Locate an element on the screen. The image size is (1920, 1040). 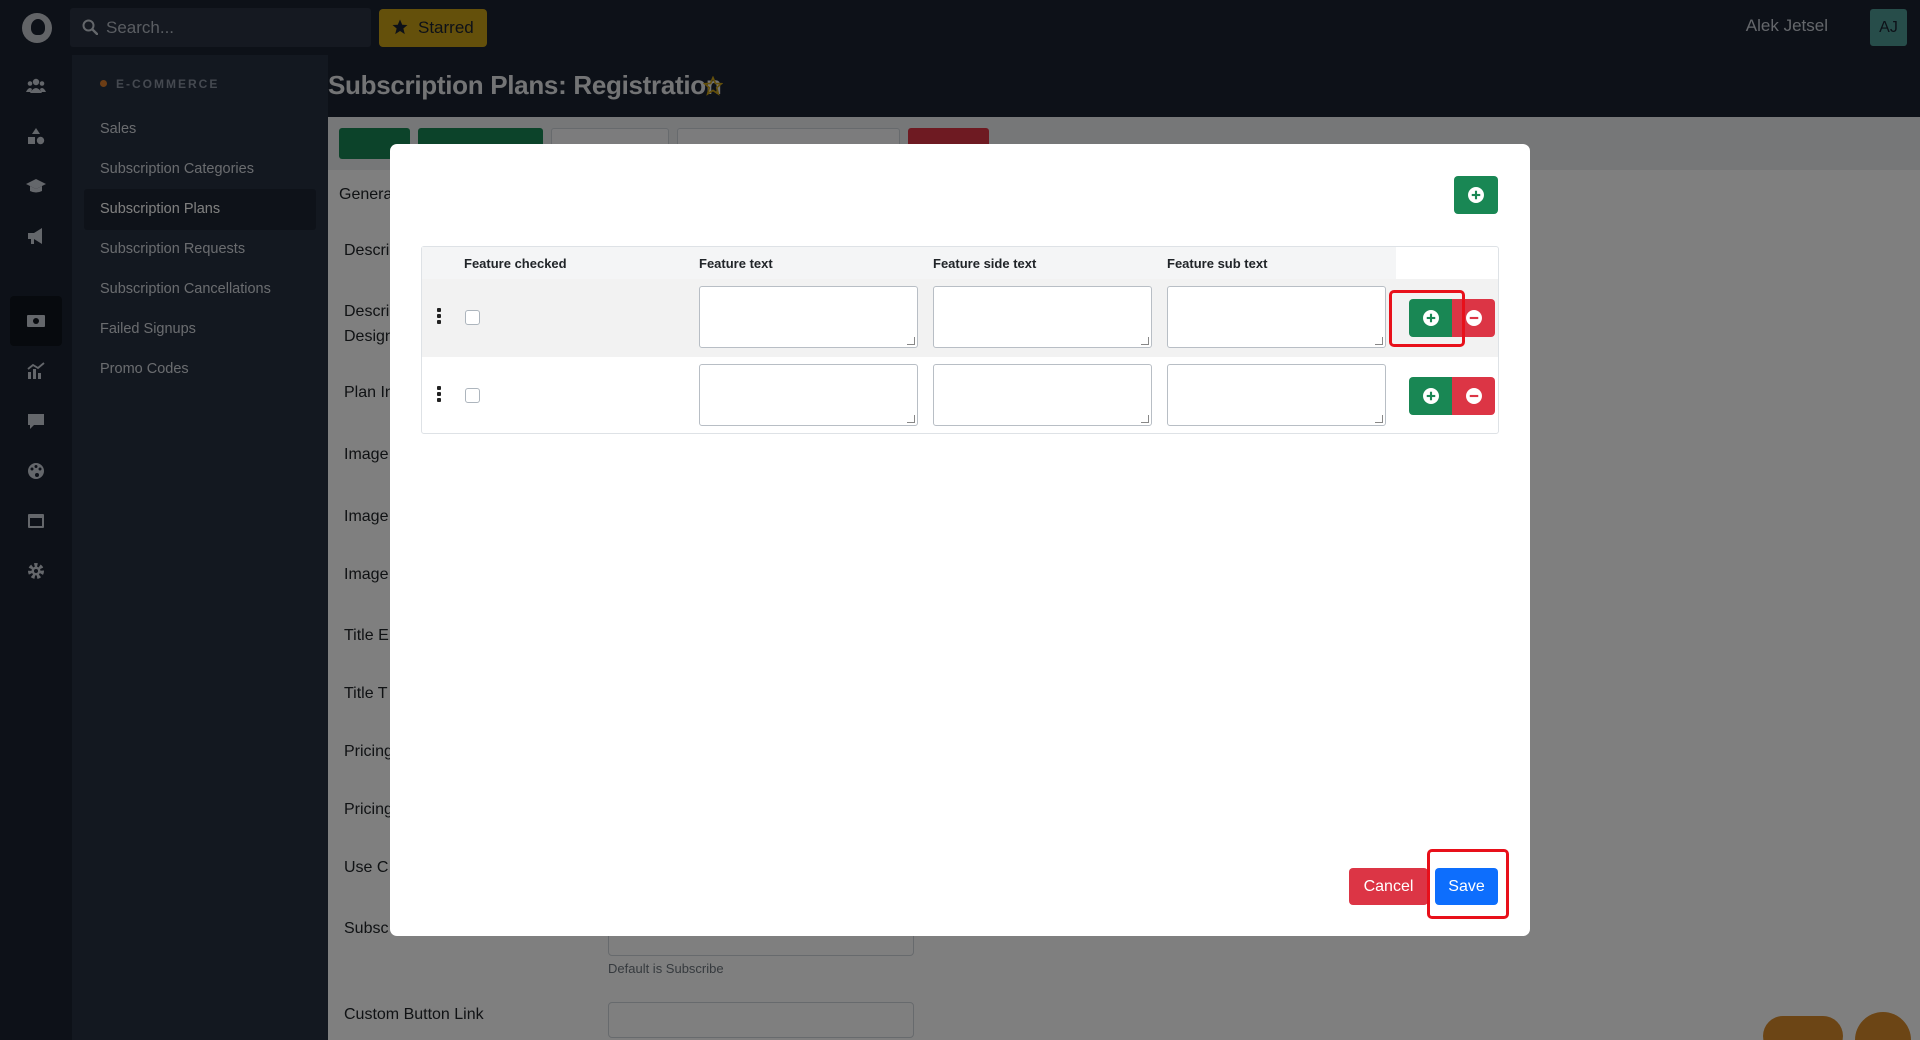
highlight-box-add is located at coordinates (1427, 318).